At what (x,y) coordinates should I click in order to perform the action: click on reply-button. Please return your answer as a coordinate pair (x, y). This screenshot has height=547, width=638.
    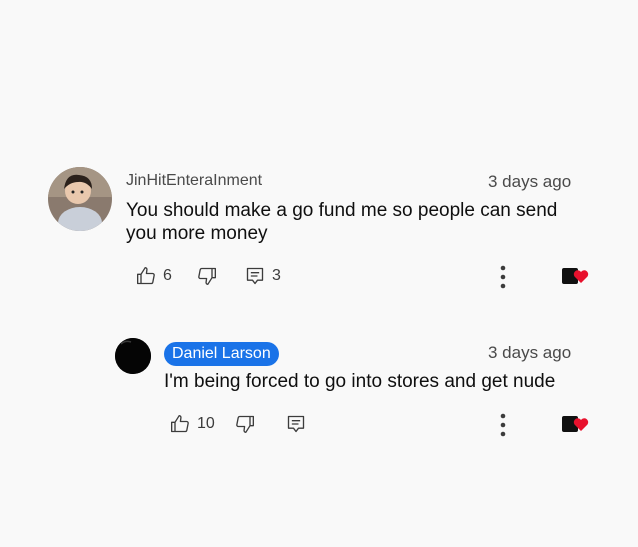
    Looking at the image, I should click on (296, 424).